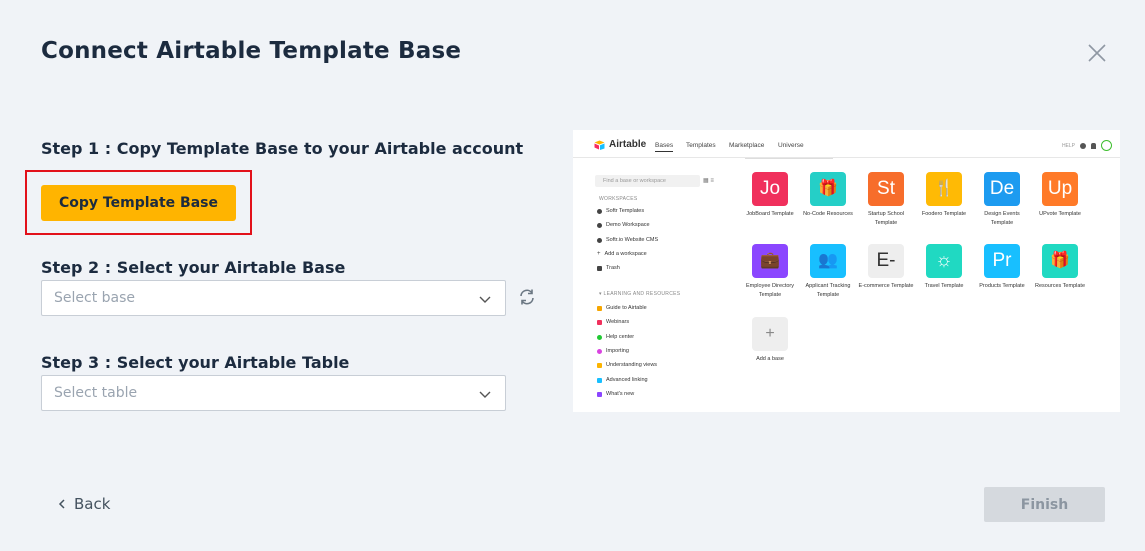  Describe the element at coordinates (620, 394) in the screenshot. I see `preview-learning-text: What's new` at that location.